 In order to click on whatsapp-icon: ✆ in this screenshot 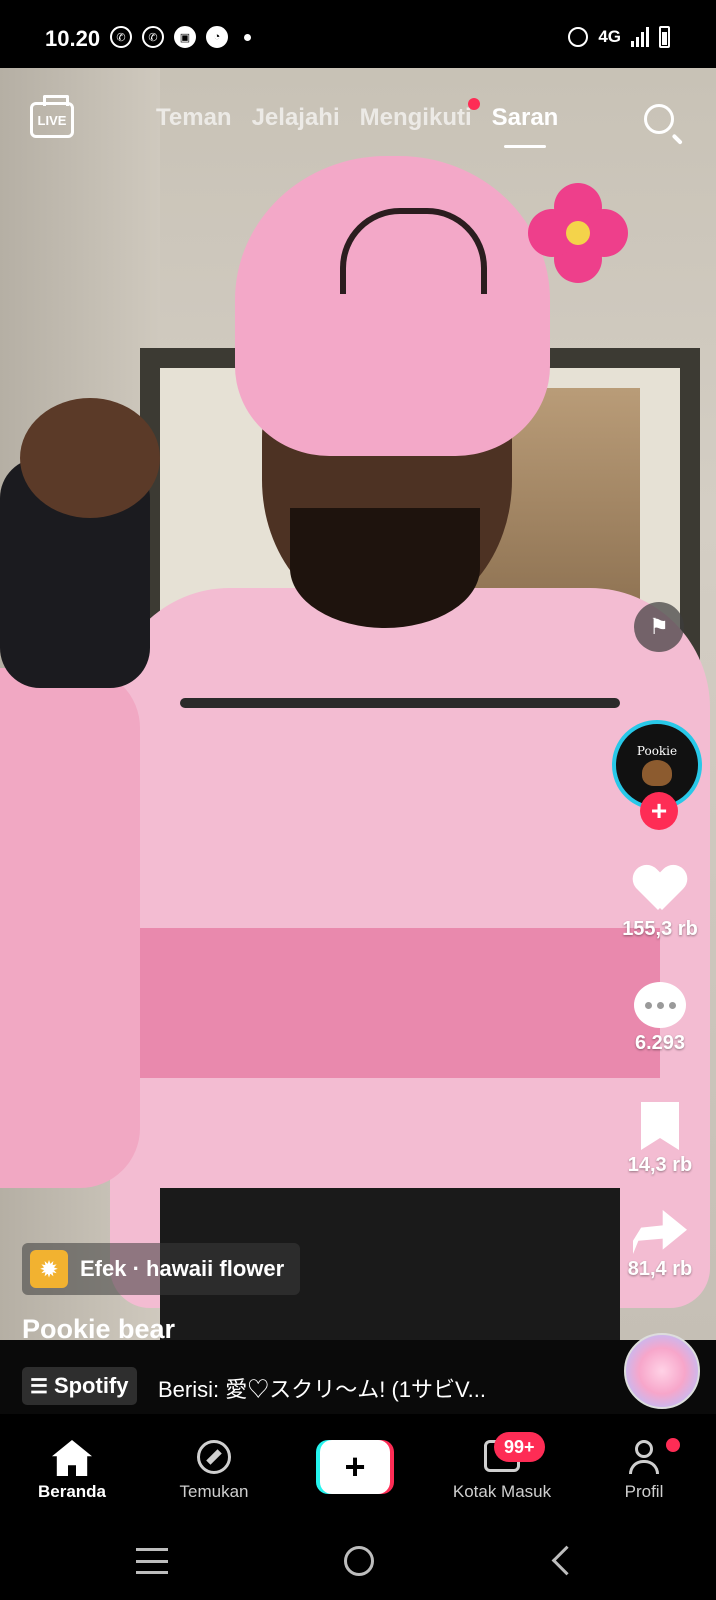, I will do `click(121, 37)`.